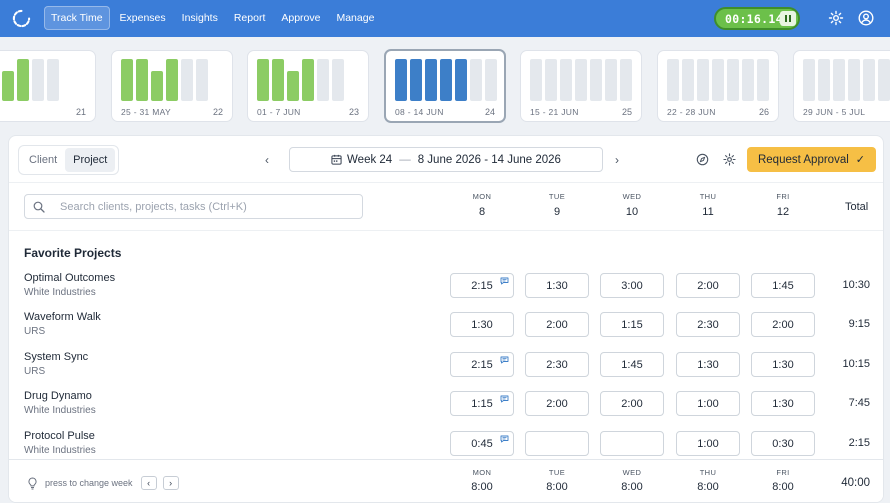 Image resolution: width=890 pixels, height=503 pixels. I want to click on time-entry-value: 0:45, so click(482, 443).